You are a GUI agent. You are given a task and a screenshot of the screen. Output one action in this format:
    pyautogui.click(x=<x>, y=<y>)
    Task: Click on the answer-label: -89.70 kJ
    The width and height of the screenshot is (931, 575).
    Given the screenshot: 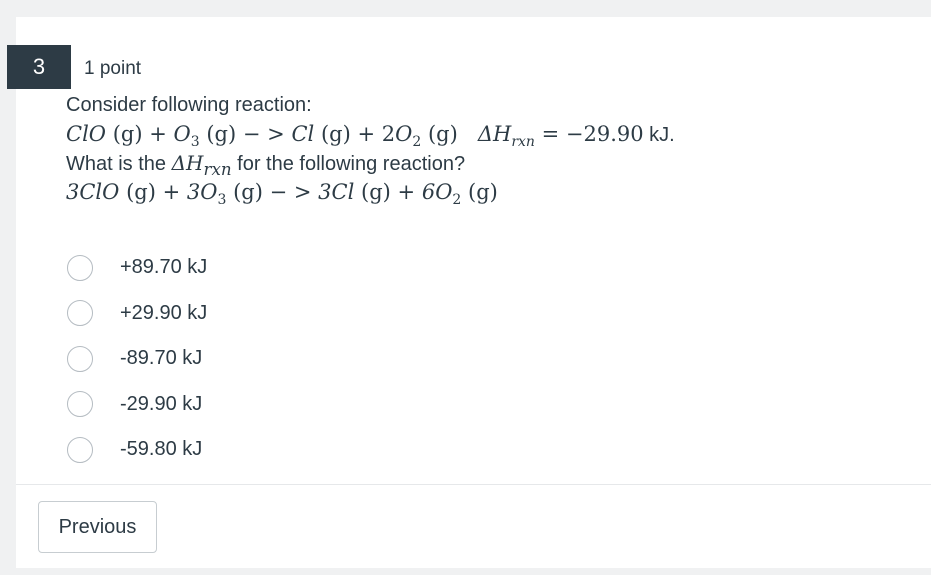 What is the action you would take?
    pyautogui.click(x=161, y=358)
    